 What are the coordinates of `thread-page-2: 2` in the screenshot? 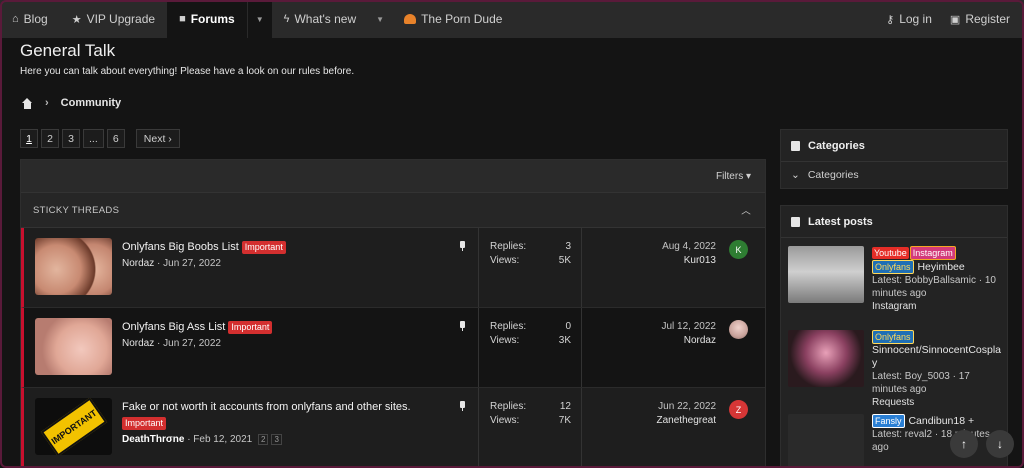 It's located at (263, 439).